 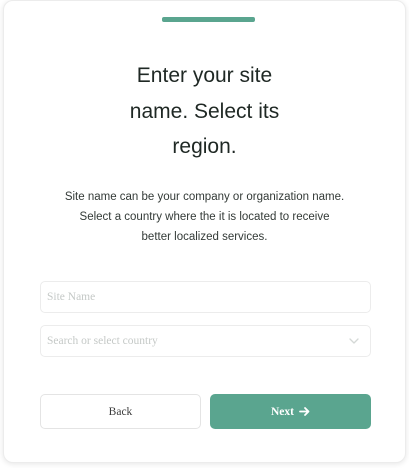 What do you see at coordinates (204, 111) in the screenshot?
I see `page-title-line-2: name. Select its` at bounding box center [204, 111].